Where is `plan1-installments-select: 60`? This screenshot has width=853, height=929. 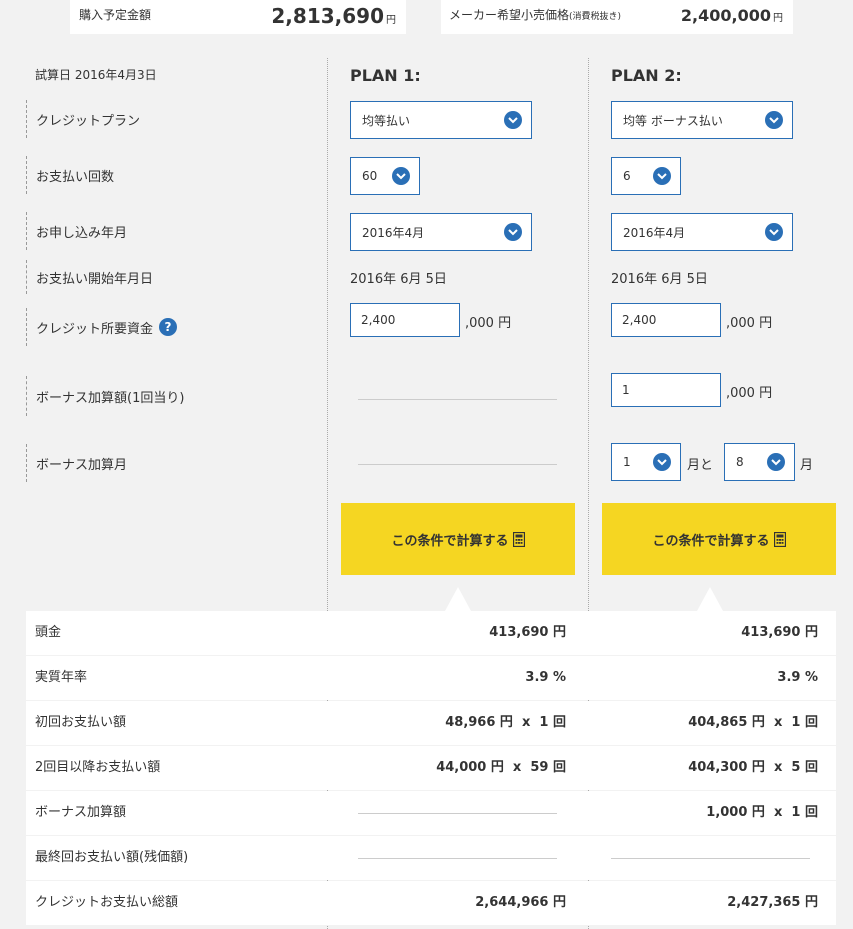 plan1-installments-select: 60 is located at coordinates (385, 176).